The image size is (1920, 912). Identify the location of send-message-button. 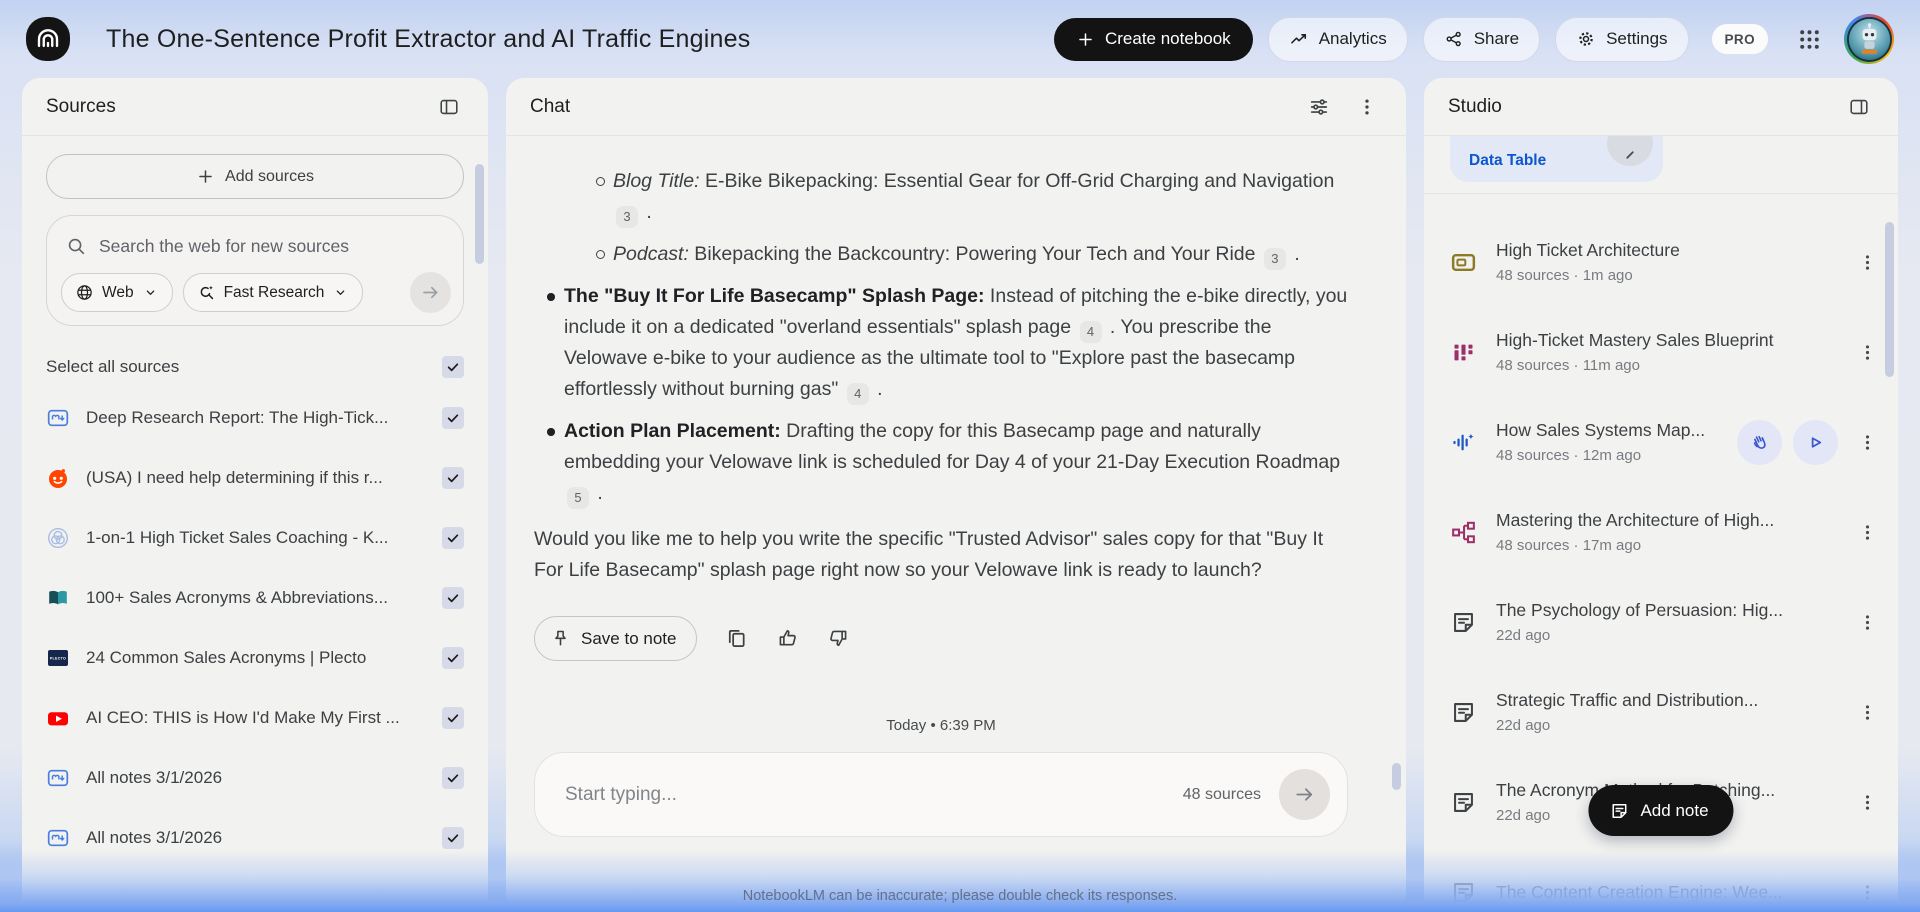
(1304, 794).